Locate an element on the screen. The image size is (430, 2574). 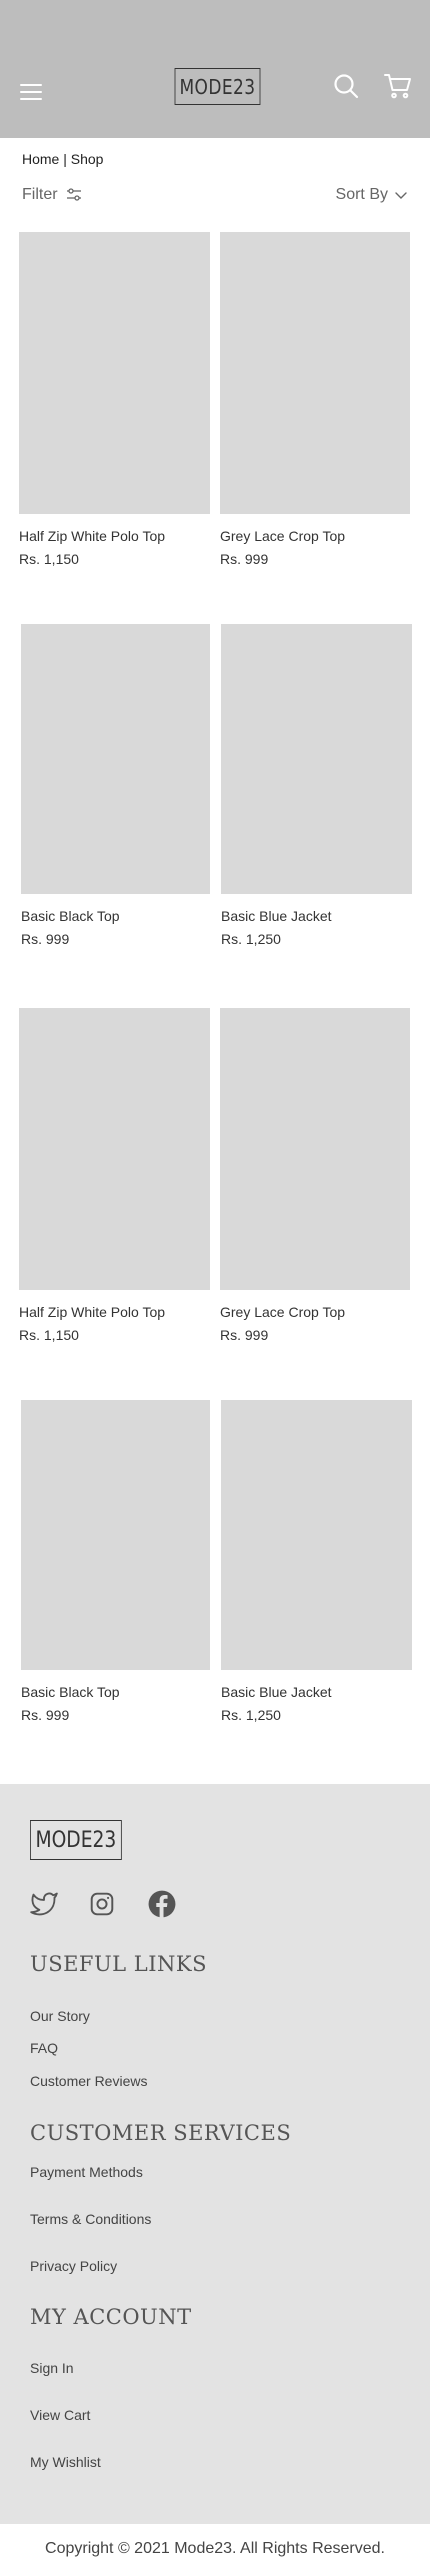
filter-button: Filter is located at coordinates (52, 195).